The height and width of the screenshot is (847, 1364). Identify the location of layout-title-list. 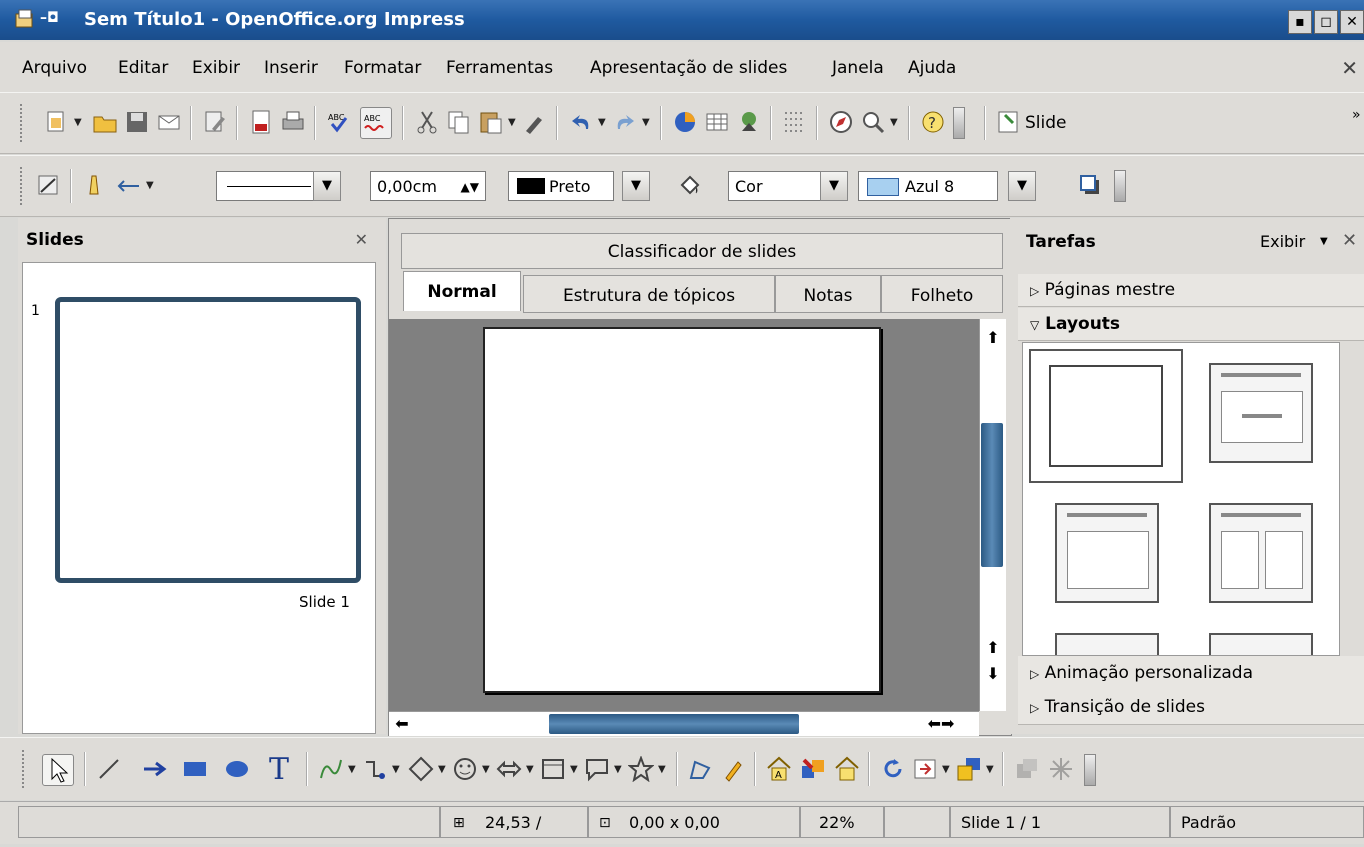
(1107, 553).